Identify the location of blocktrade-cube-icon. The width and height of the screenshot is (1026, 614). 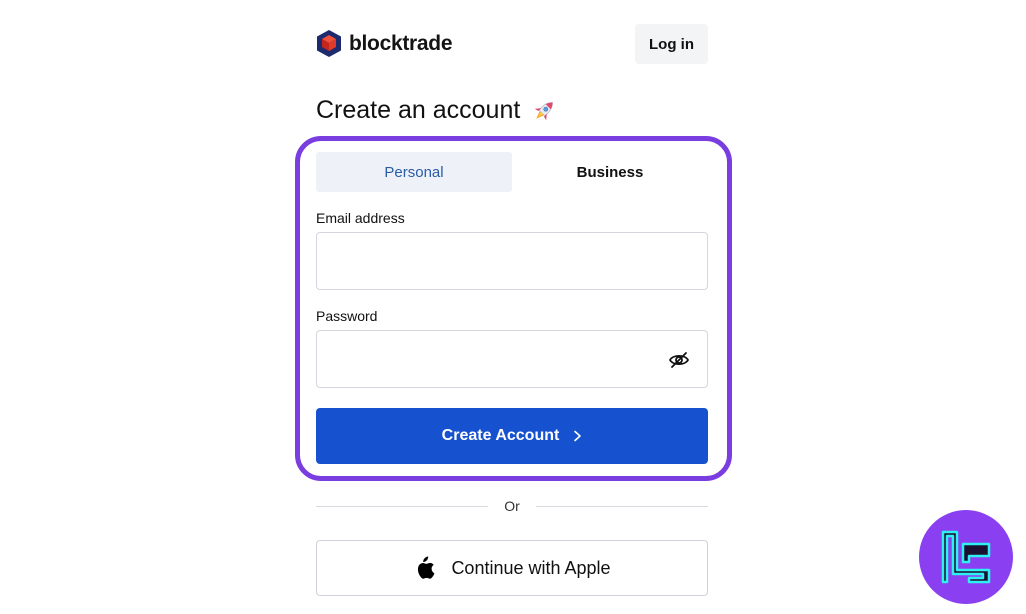
(329, 43).